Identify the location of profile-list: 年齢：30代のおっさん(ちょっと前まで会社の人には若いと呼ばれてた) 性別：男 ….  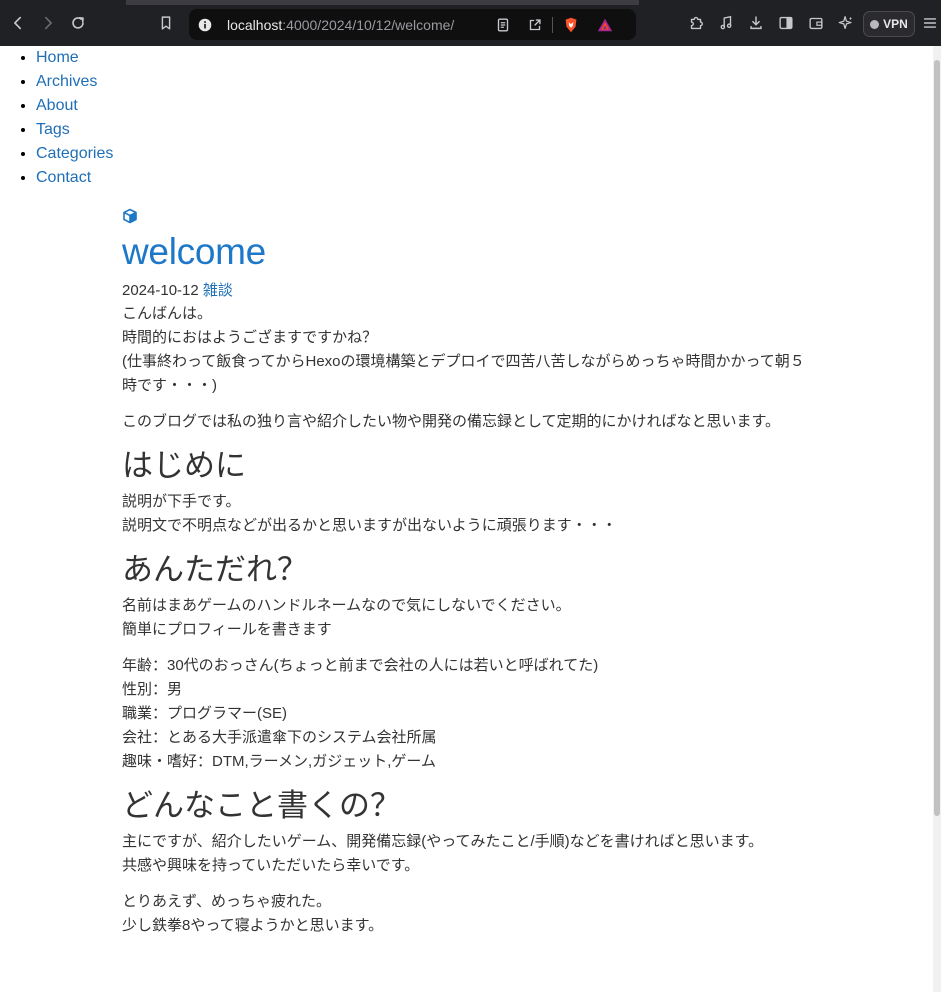
(467, 714).